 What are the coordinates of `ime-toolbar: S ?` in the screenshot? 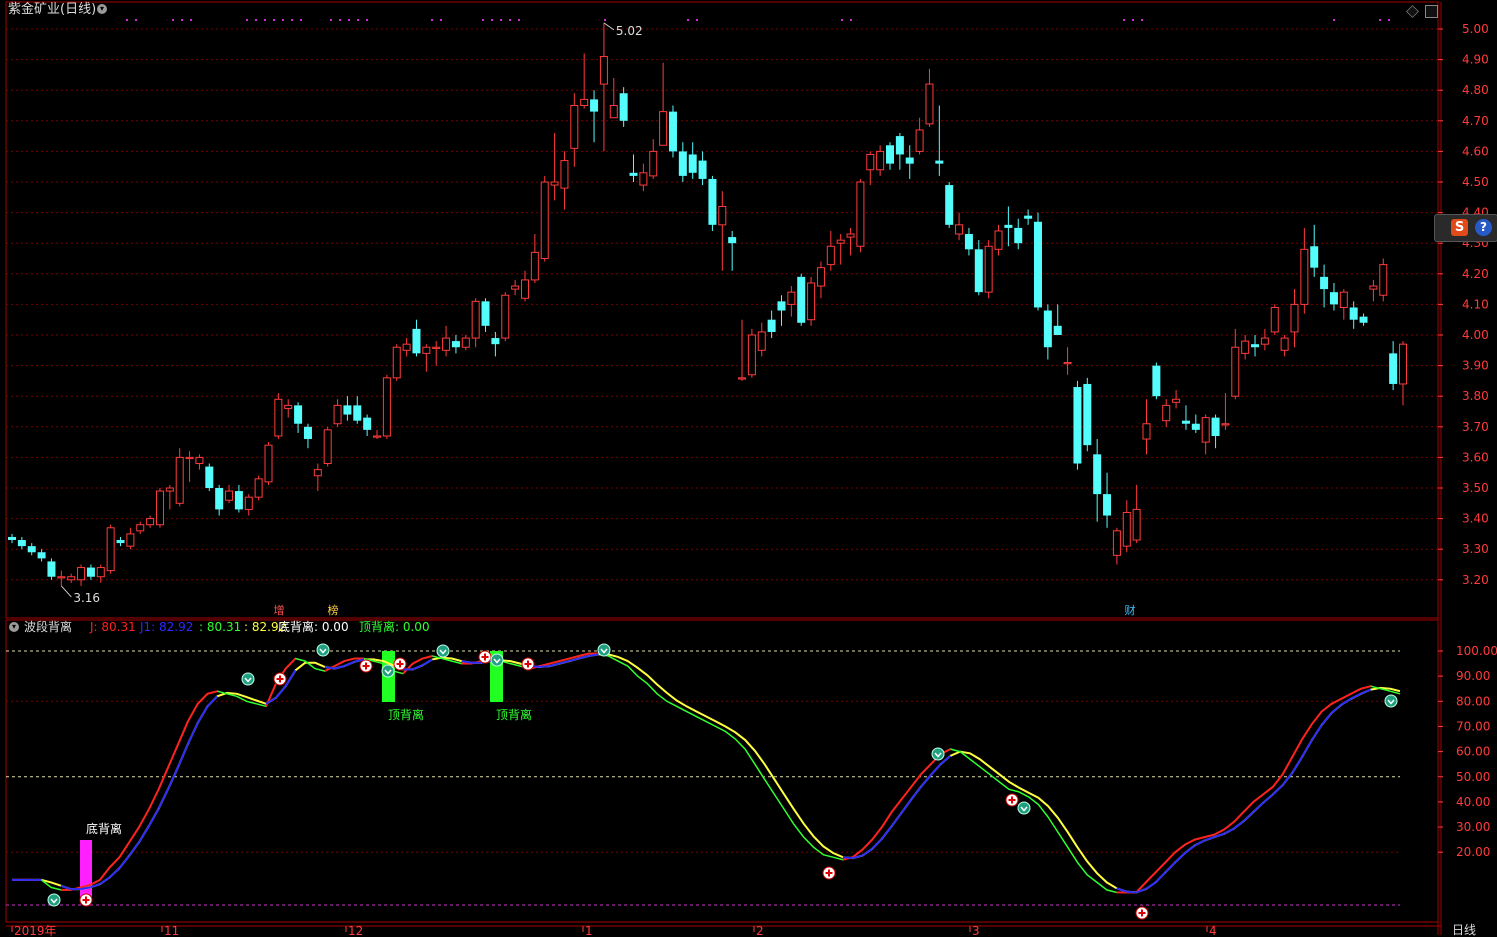 It's located at (1465, 228).